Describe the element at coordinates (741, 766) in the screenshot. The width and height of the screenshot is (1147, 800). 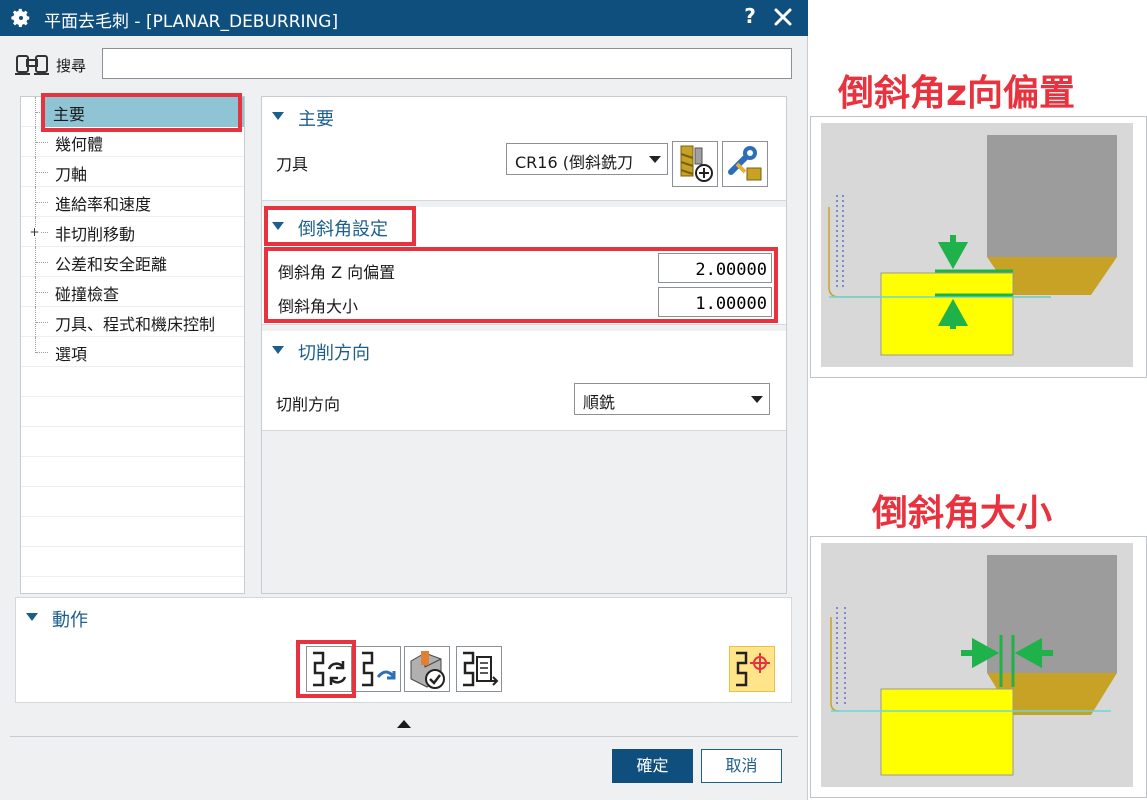
I see `cancel-button: 取消` at that location.